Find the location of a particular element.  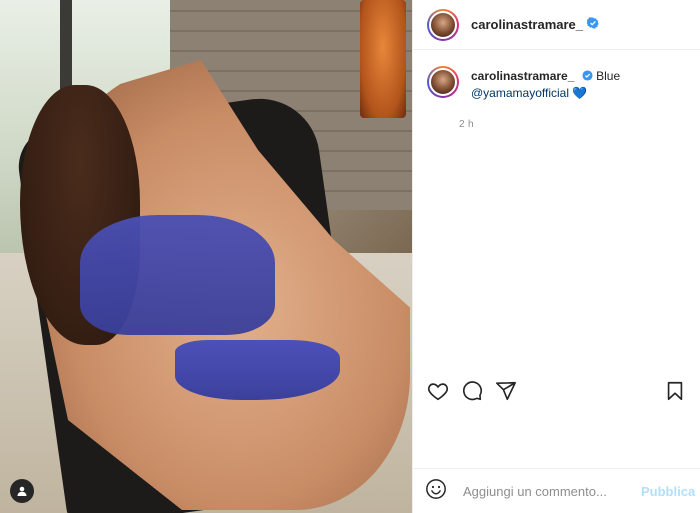

comment-input is located at coordinates (551, 491).